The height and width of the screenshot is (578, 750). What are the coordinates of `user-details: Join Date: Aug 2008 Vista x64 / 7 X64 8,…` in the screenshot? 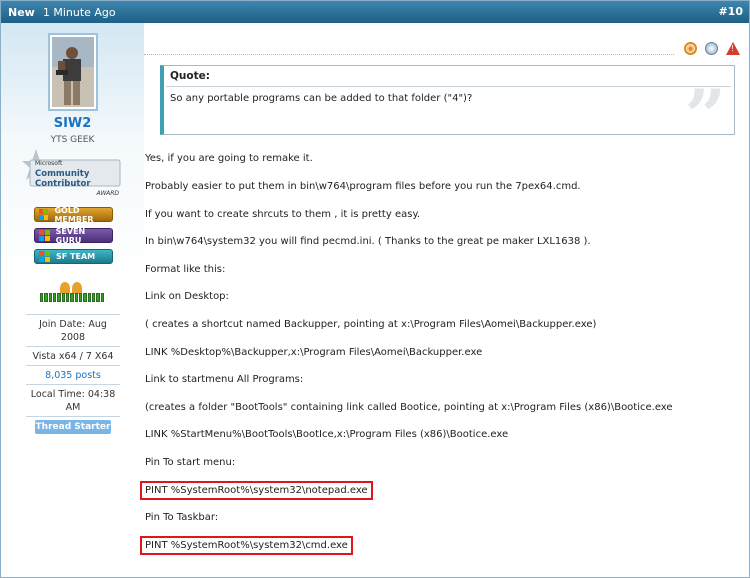 It's located at (73, 374).